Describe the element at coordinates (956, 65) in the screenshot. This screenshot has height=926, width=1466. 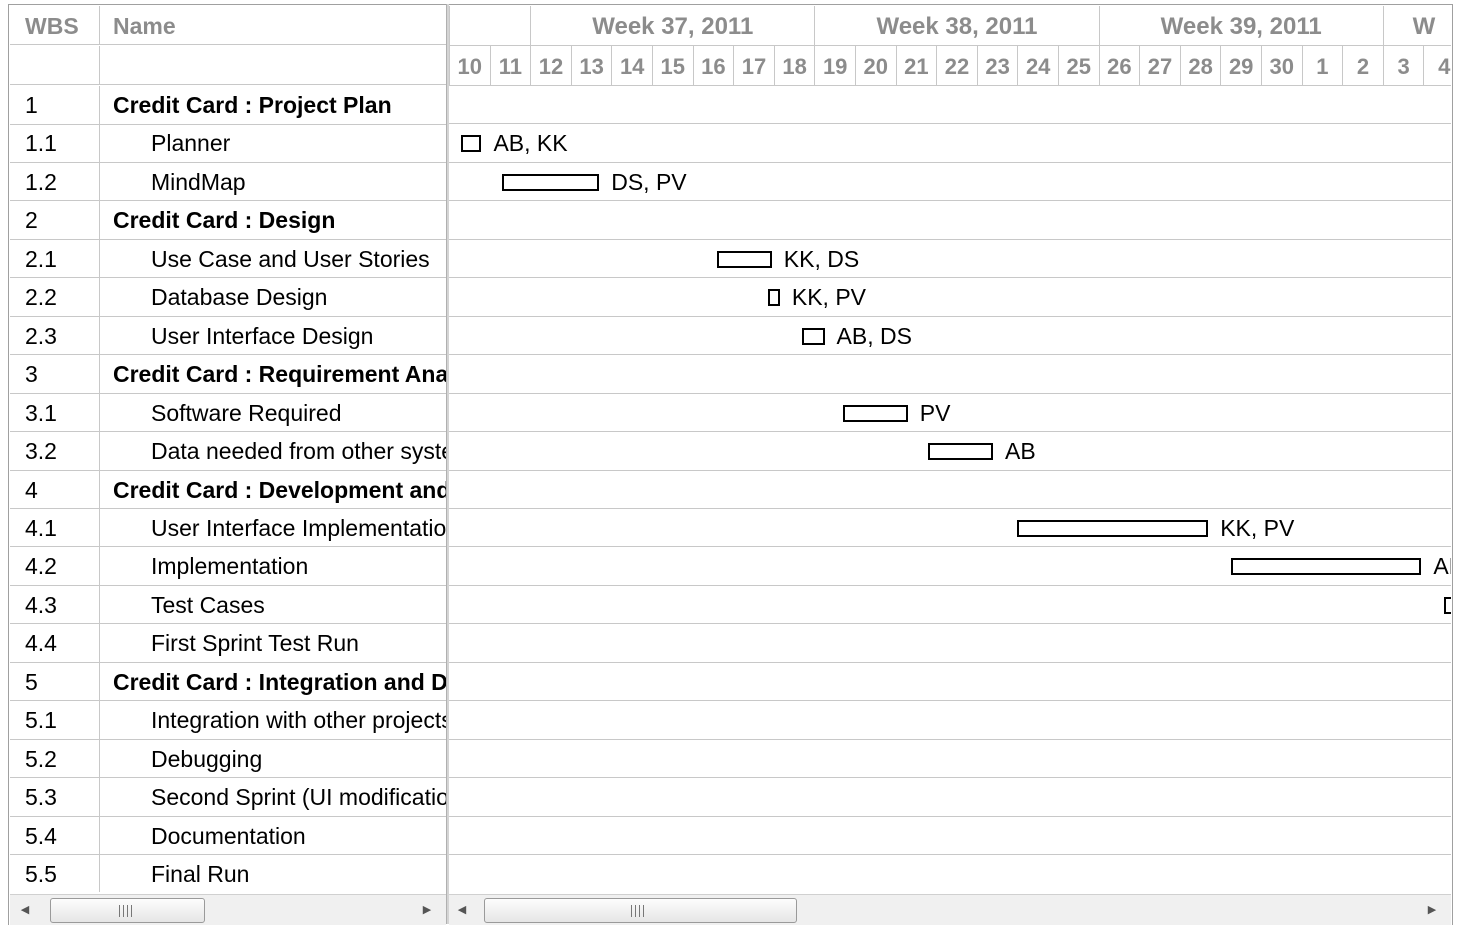
I see `day-header: 22` at that location.